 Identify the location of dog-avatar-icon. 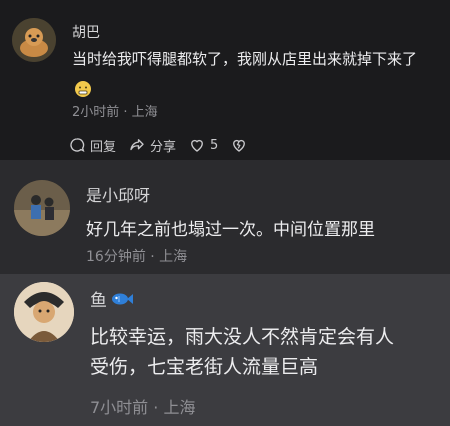
(34, 40).